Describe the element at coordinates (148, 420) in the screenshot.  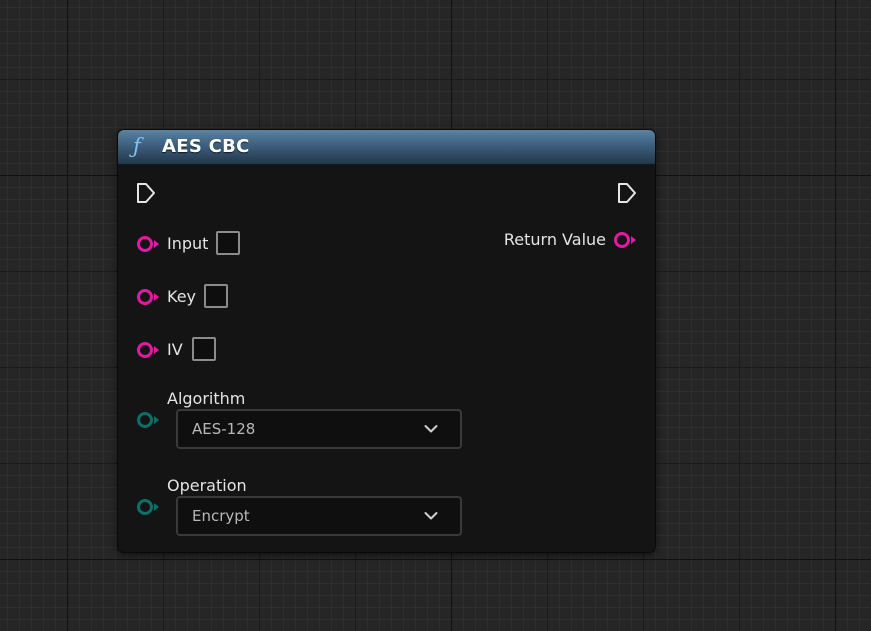
I see `algorithm-pin` at that location.